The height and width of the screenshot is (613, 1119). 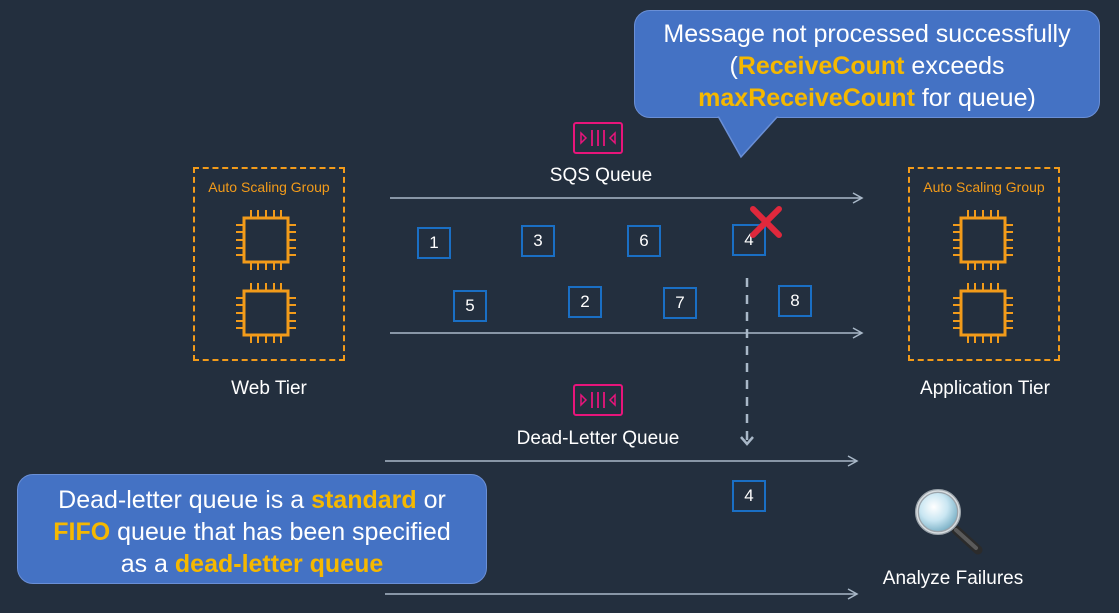 I want to click on dlq-title: Dead-Letter Queue, so click(x=598, y=438).